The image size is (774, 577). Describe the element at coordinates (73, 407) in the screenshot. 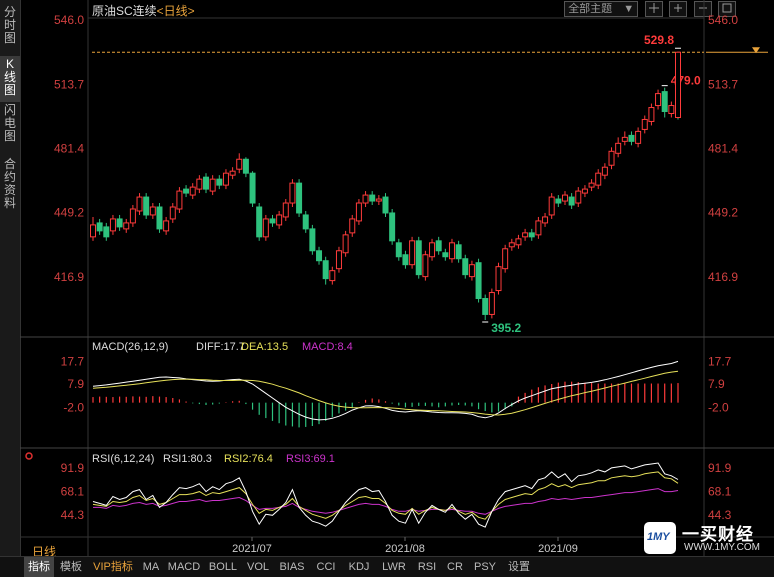

I see `macd-axis-label-left: -2.0` at that location.